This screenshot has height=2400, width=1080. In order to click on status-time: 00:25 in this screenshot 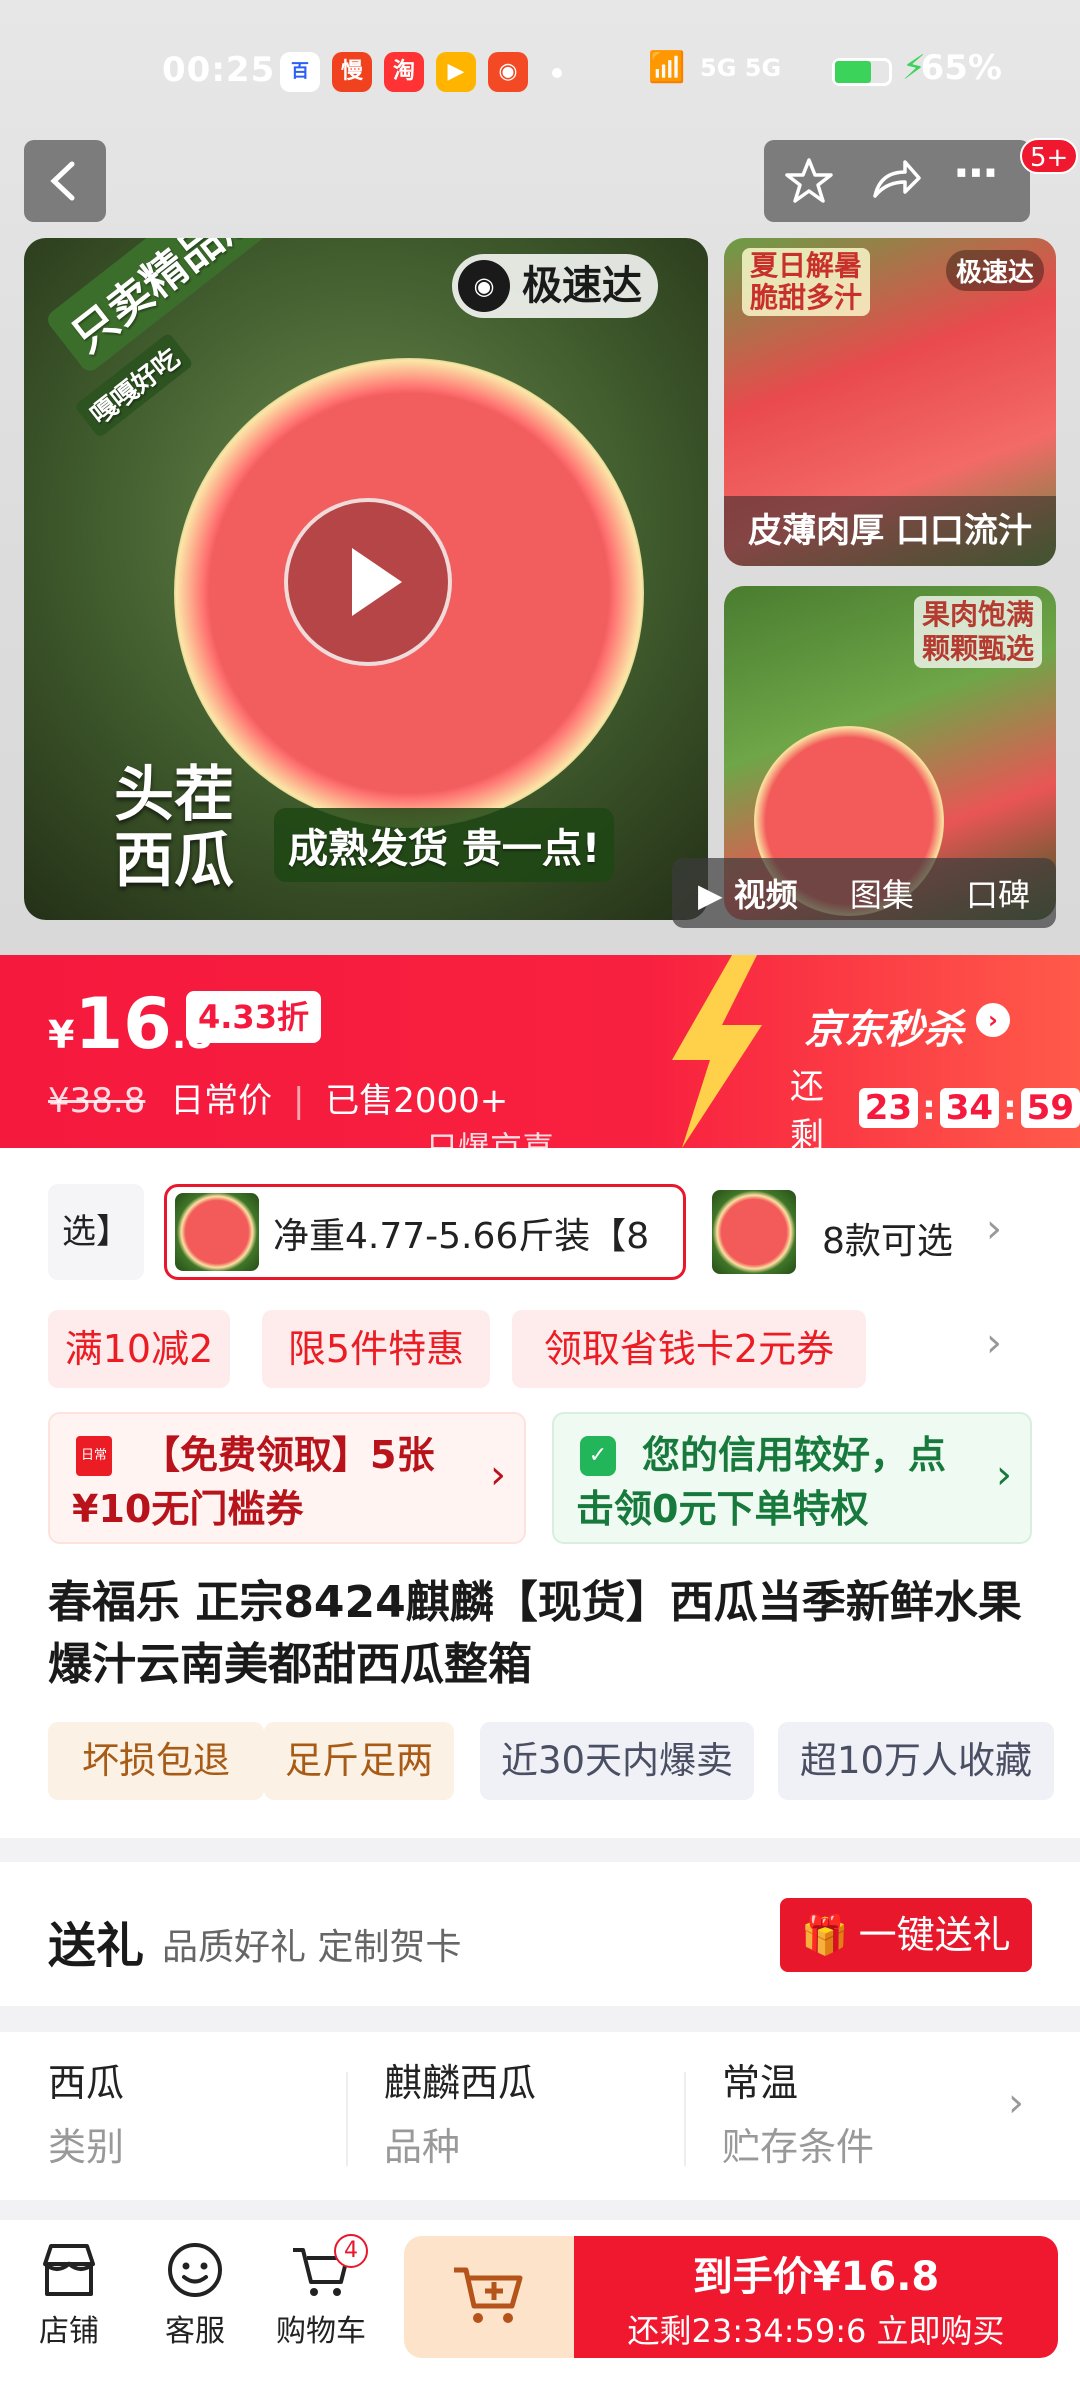, I will do `click(219, 70)`.